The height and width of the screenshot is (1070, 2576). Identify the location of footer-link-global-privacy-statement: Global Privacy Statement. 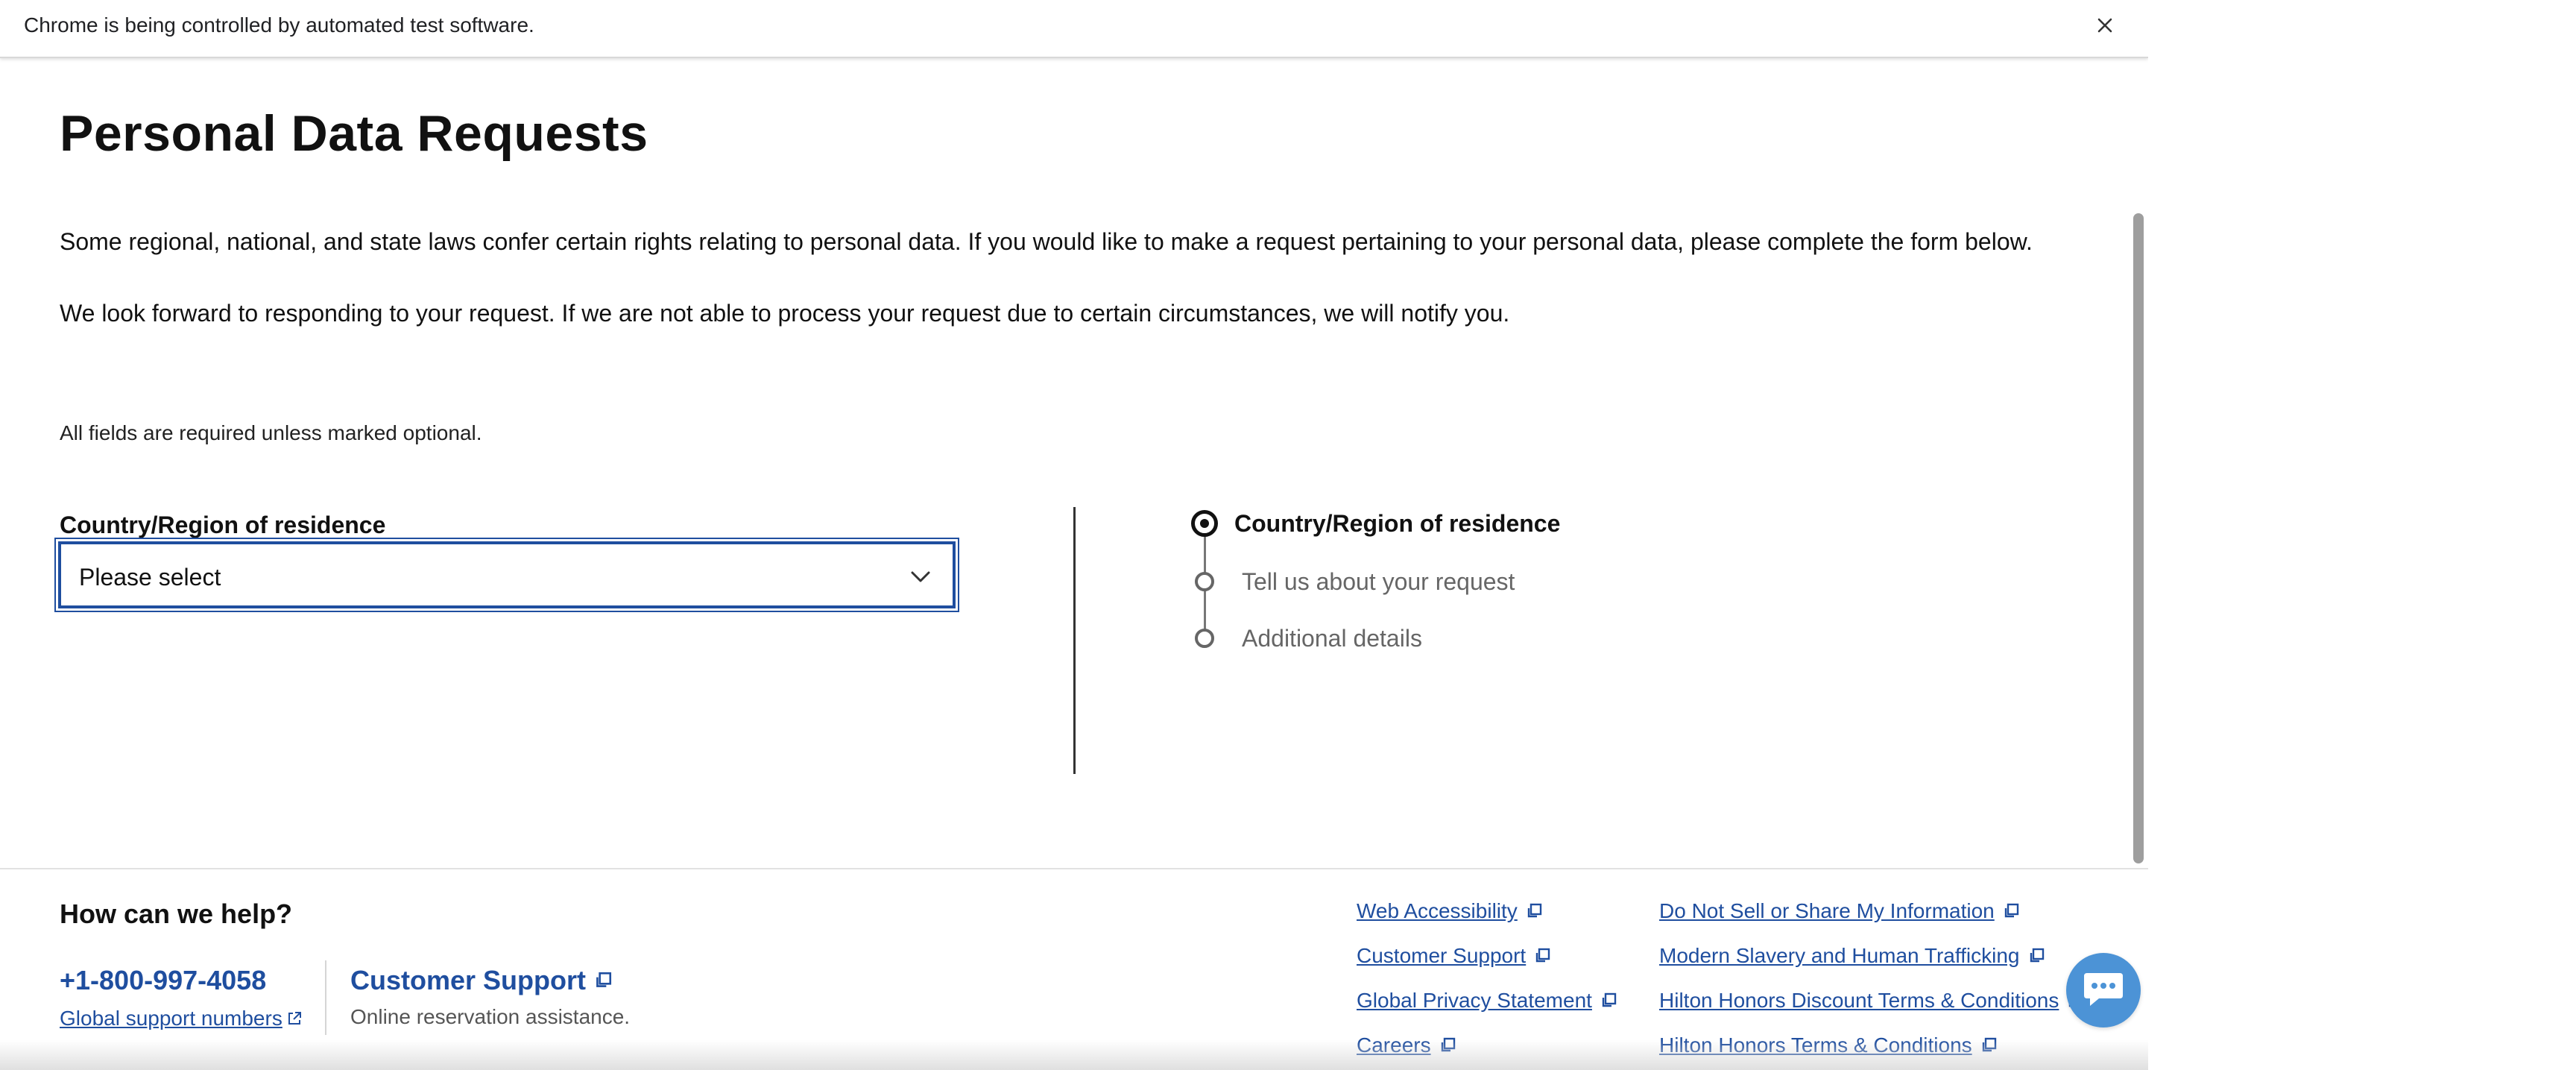
(1487, 1001).